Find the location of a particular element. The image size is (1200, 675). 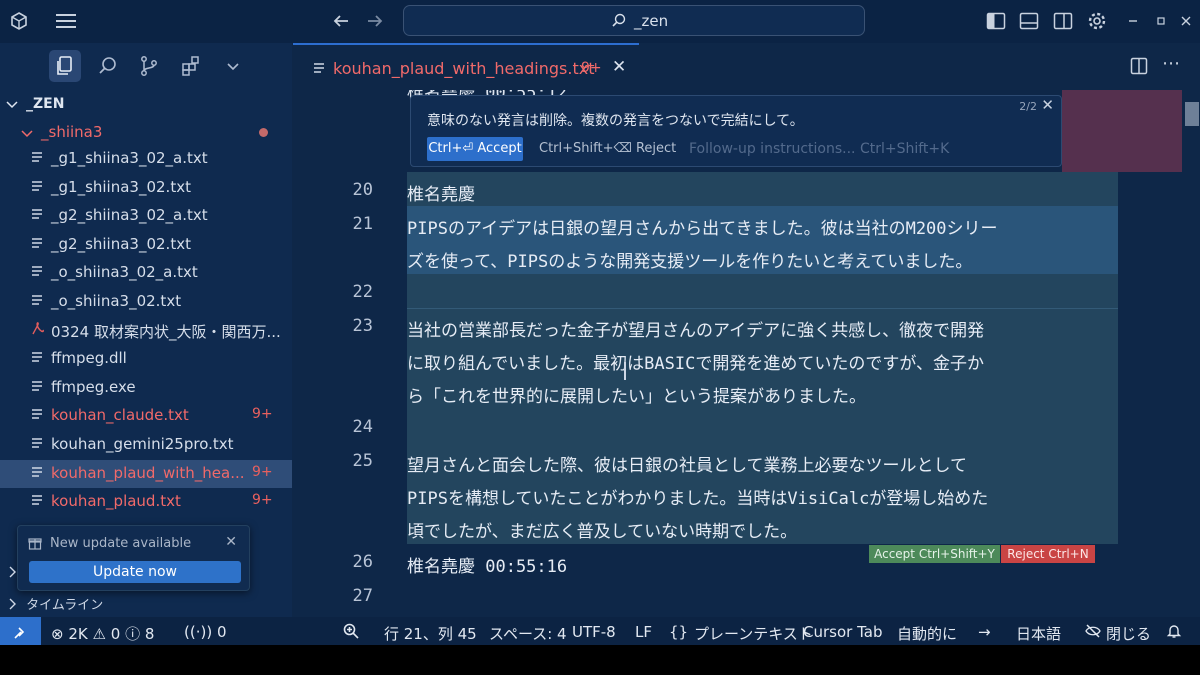

app-logo-icon is located at coordinates (19, 23).